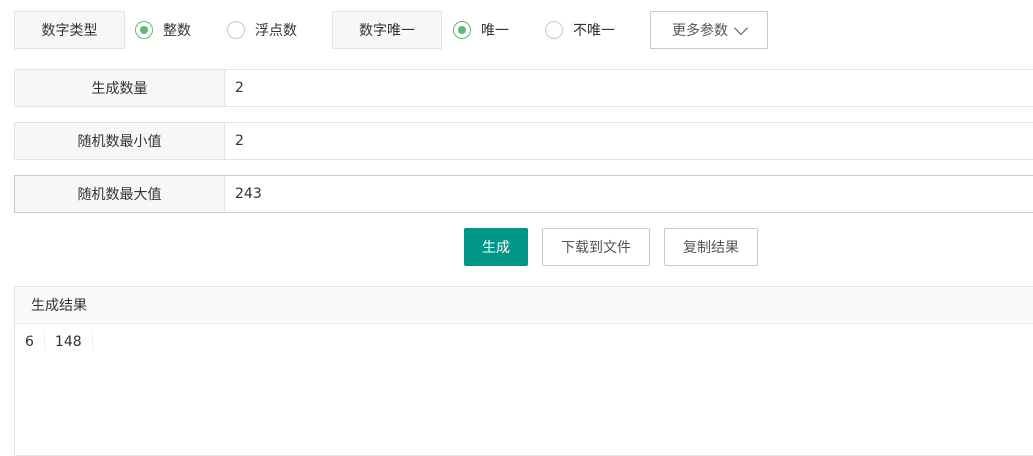 The width and height of the screenshot is (1033, 456). Describe the element at coordinates (629, 141) in the screenshot. I see `min-input` at that location.